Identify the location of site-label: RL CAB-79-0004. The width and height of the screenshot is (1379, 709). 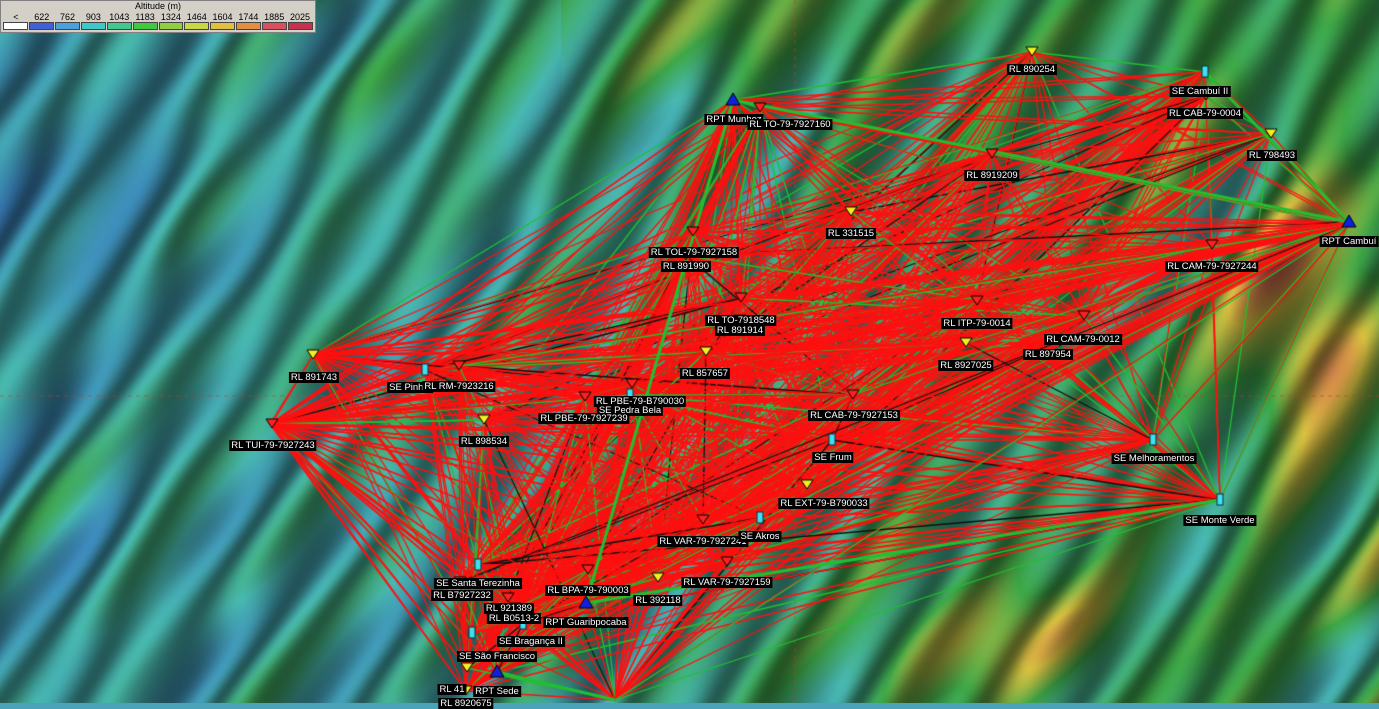
(1205, 113).